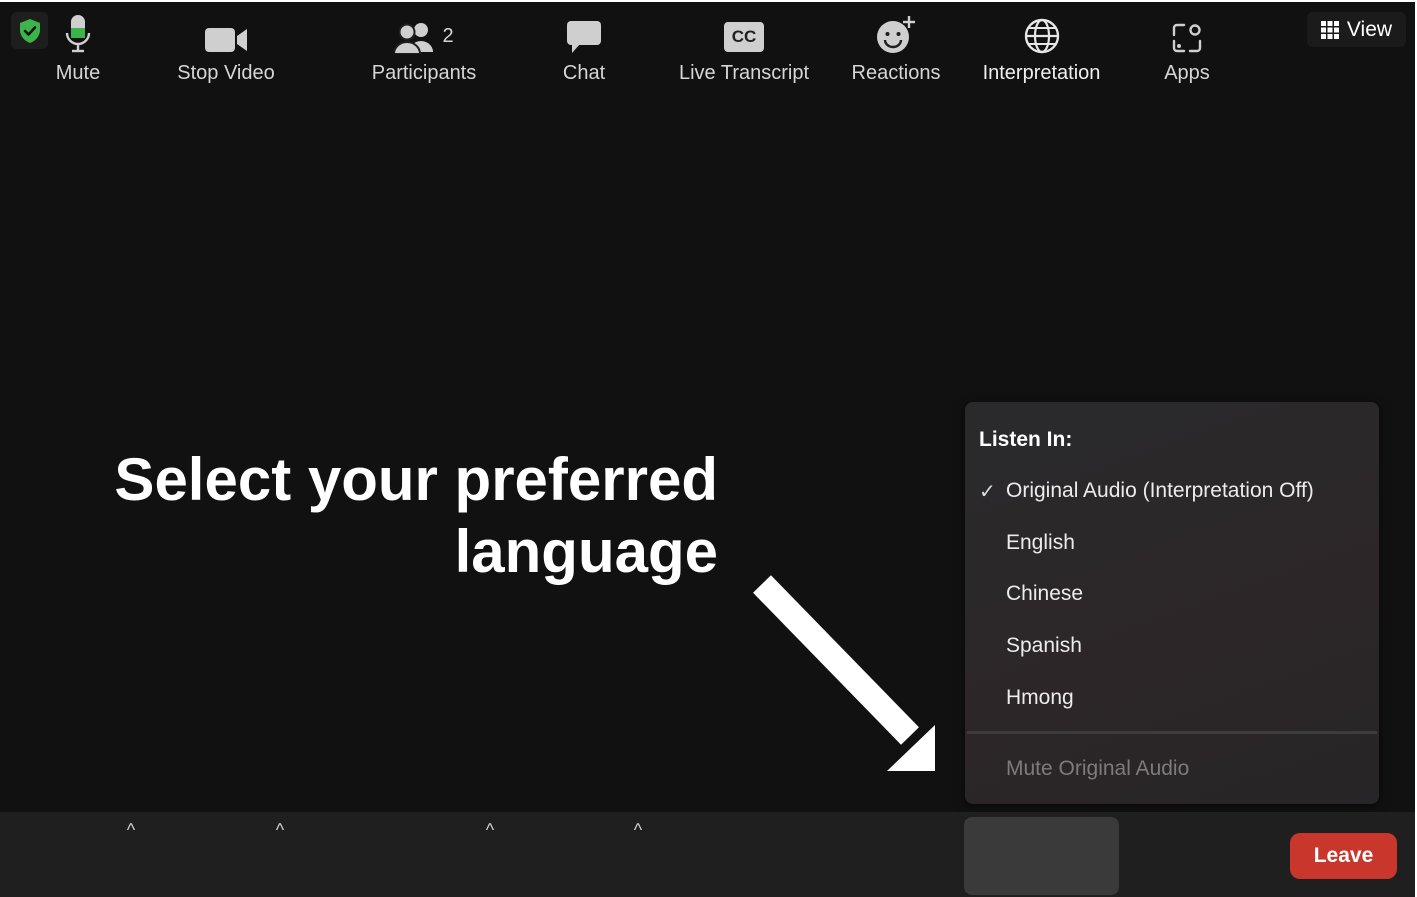  Describe the element at coordinates (584, 73) in the screenshot. I see `chat-label: Chat` at that location.